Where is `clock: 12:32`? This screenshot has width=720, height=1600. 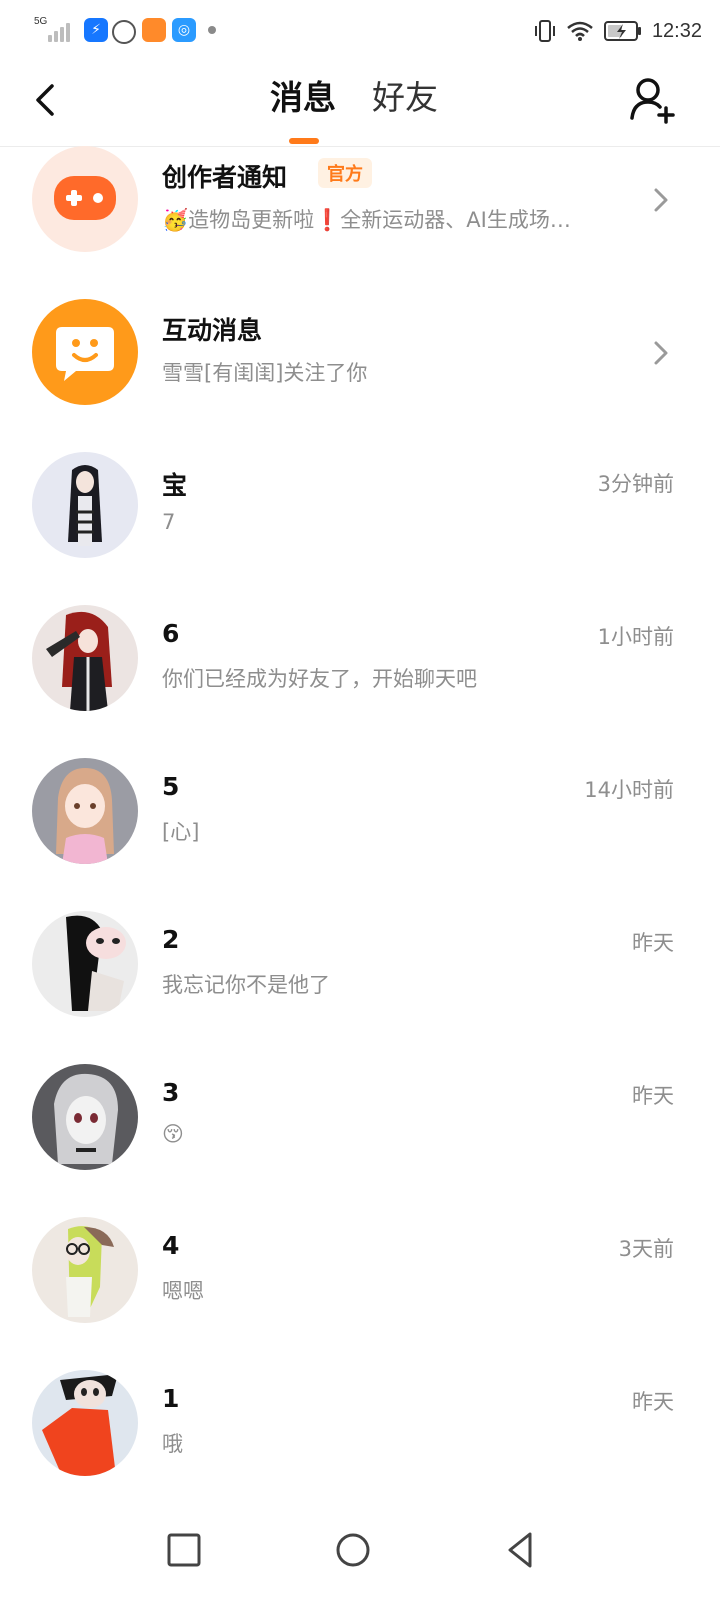 clock: 12:32 is located at coordinates (676, 30).